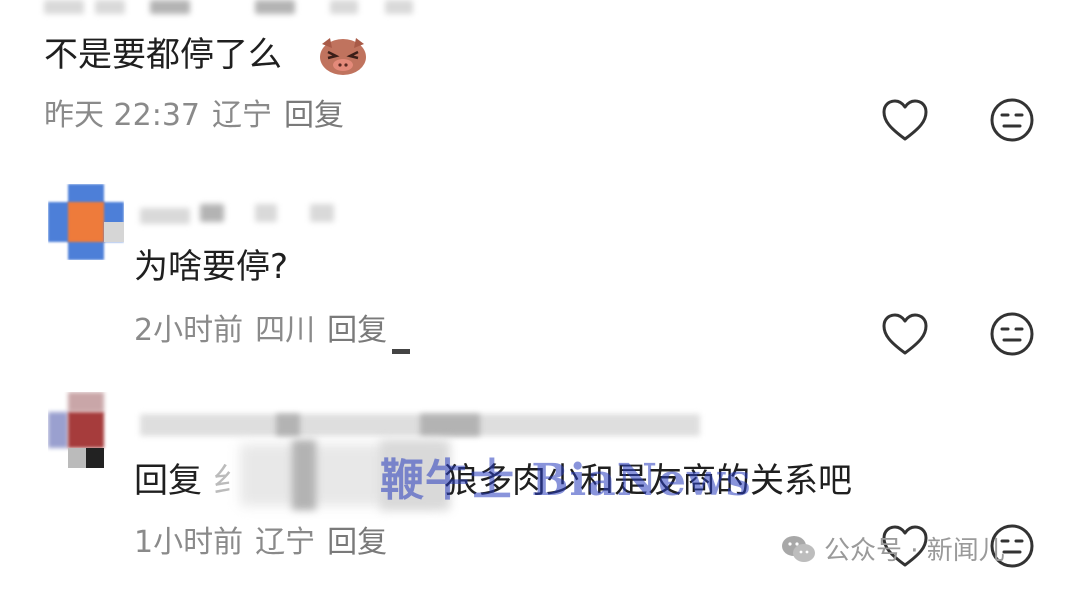 The width and height of the screenshot is (1080, 591). Describe the element at coordinates (189, 542) in the screenshot. I see `comment-time: 1小时前` at that location.